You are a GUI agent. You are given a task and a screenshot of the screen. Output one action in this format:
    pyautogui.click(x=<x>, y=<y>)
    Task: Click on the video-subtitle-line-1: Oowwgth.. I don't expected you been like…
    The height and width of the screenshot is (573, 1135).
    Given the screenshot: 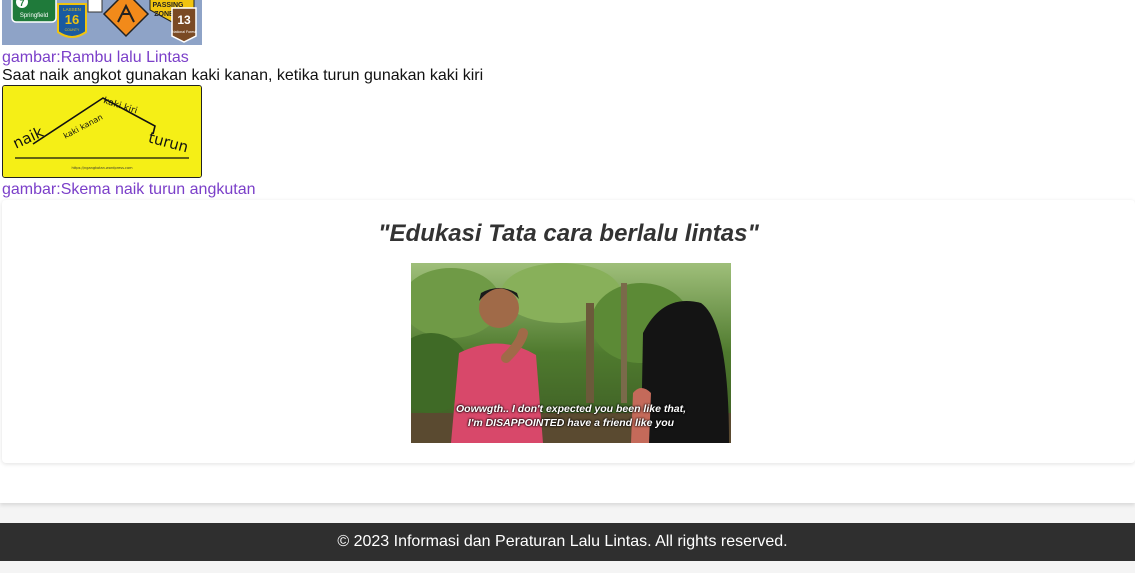 What is the action you would take?
    pyautogui.click(x=571, y=409)
    